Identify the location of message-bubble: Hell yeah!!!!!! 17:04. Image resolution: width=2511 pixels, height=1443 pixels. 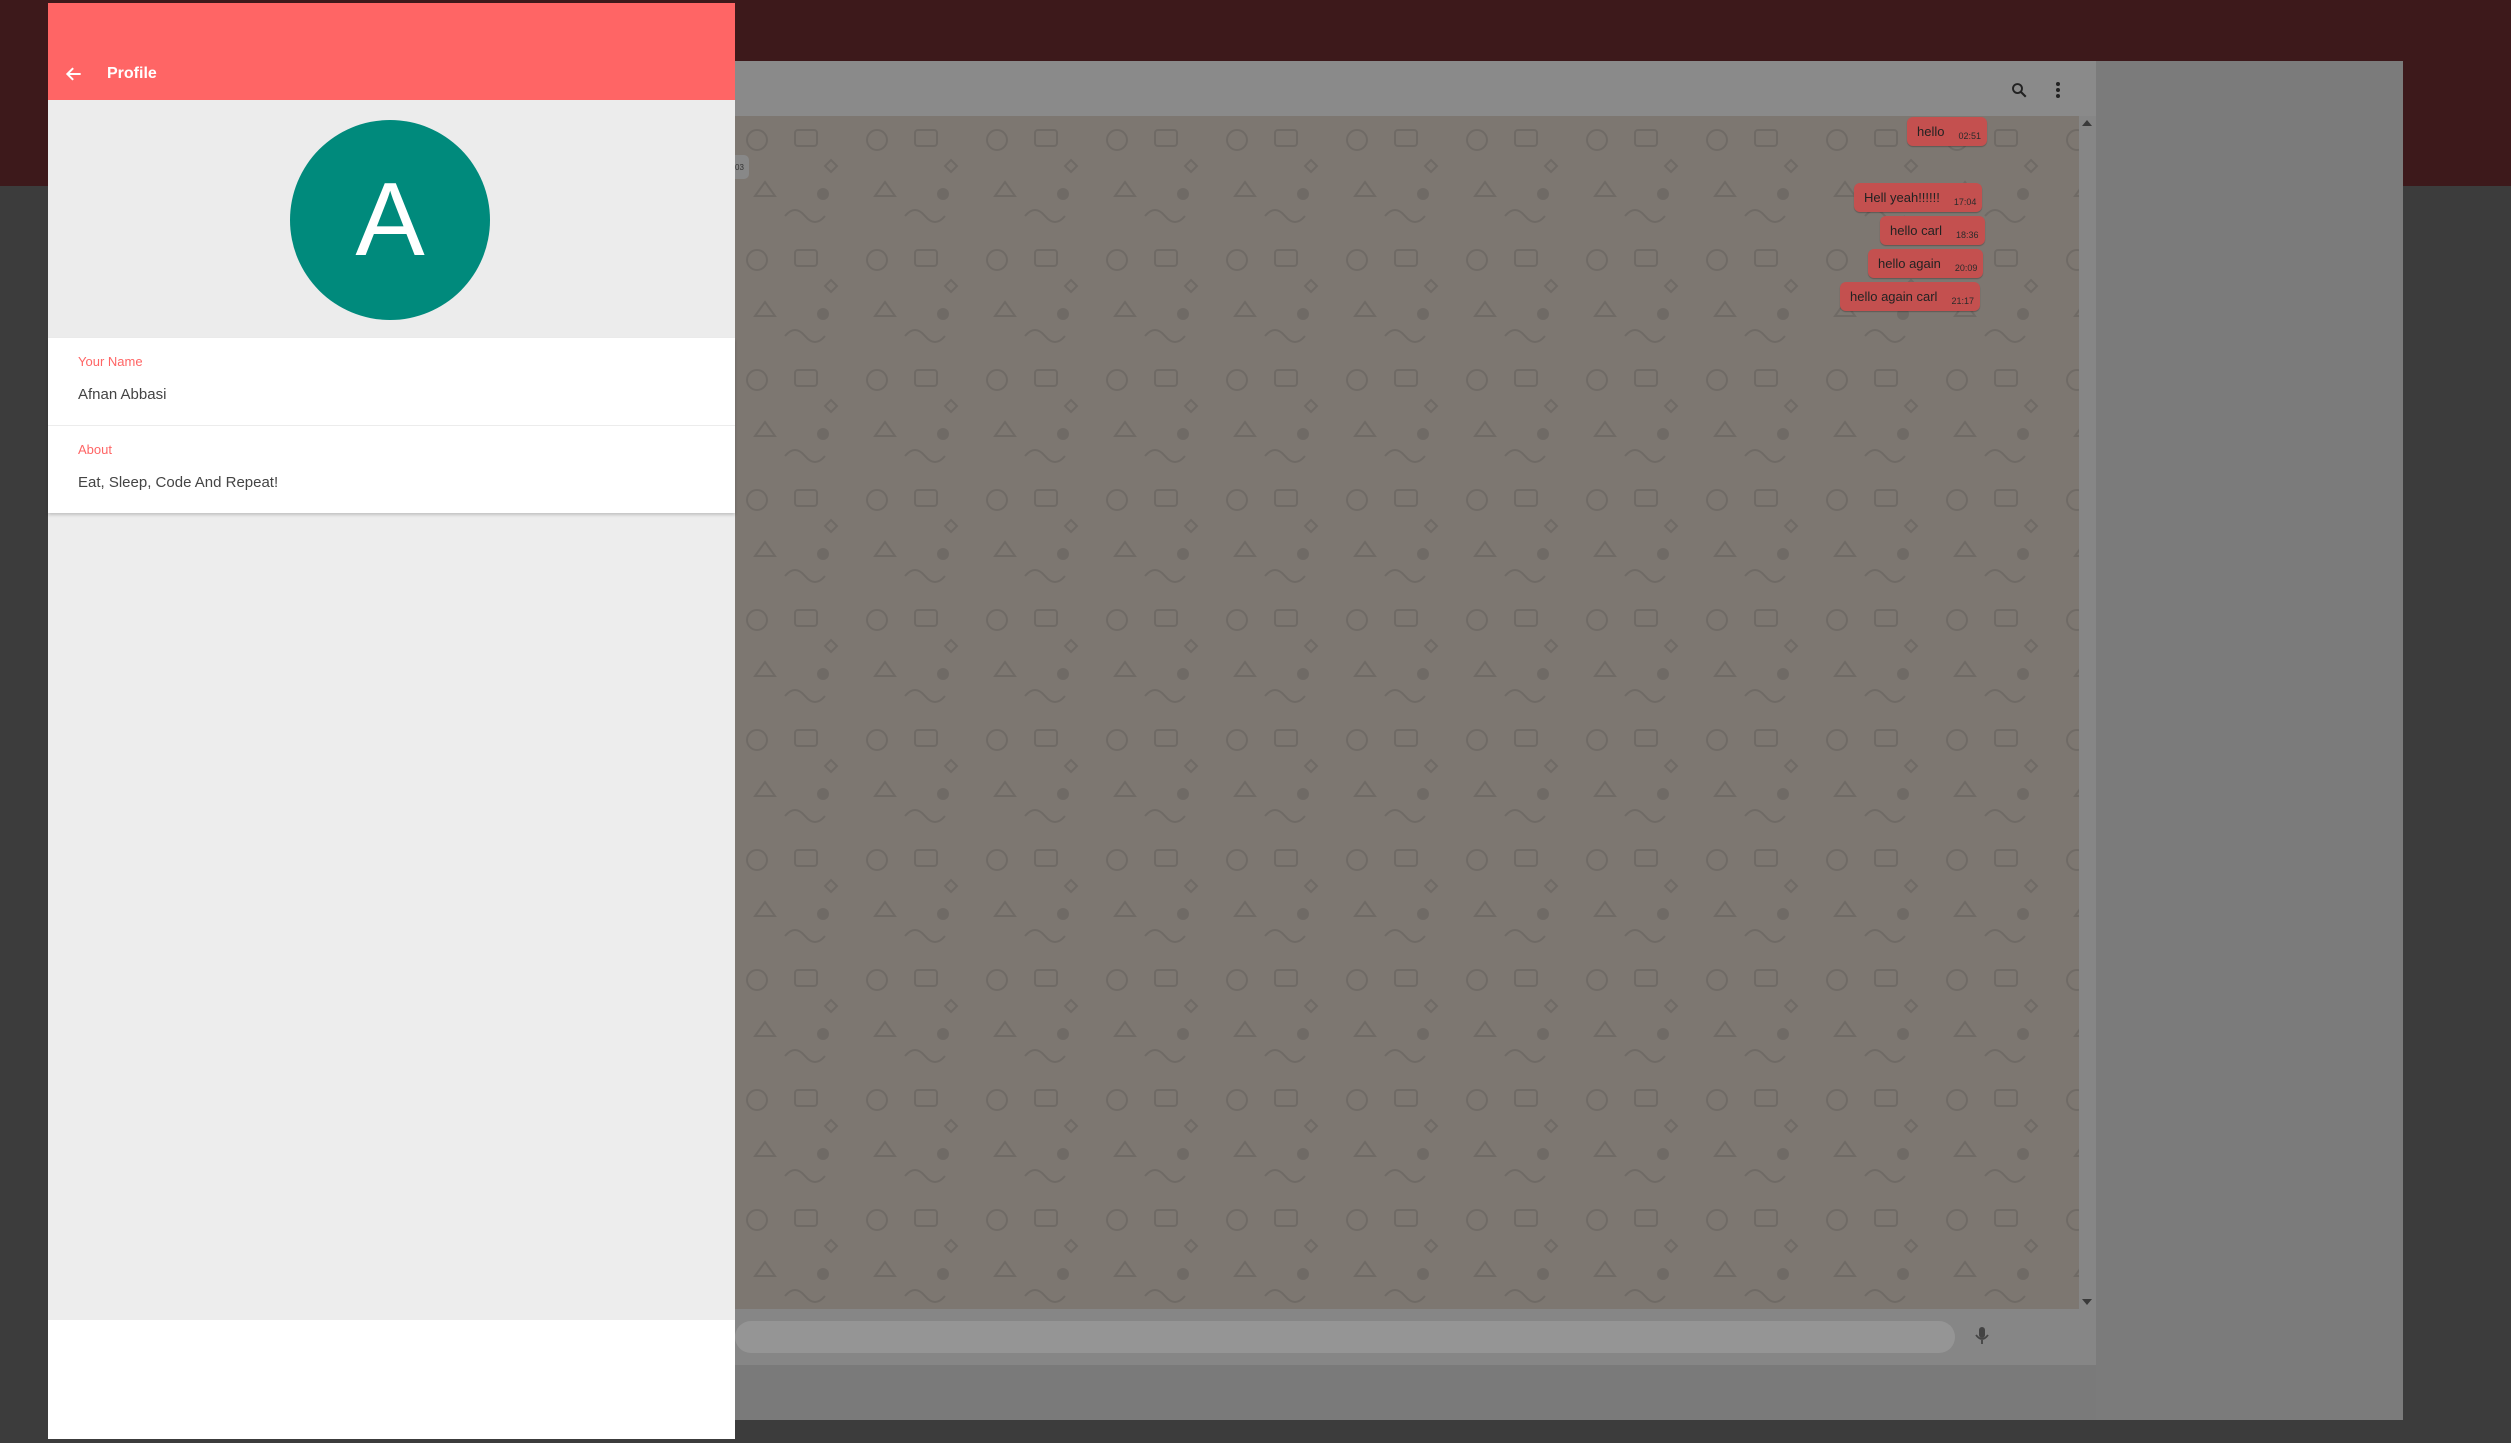
(1918, 197).